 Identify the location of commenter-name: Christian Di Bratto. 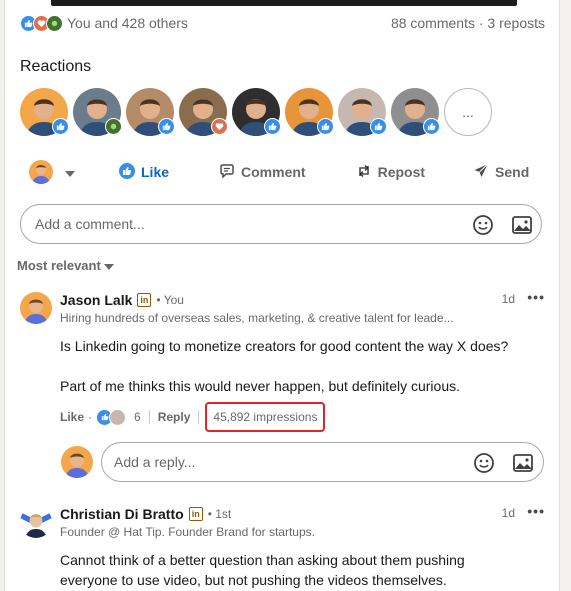
(122, 514).